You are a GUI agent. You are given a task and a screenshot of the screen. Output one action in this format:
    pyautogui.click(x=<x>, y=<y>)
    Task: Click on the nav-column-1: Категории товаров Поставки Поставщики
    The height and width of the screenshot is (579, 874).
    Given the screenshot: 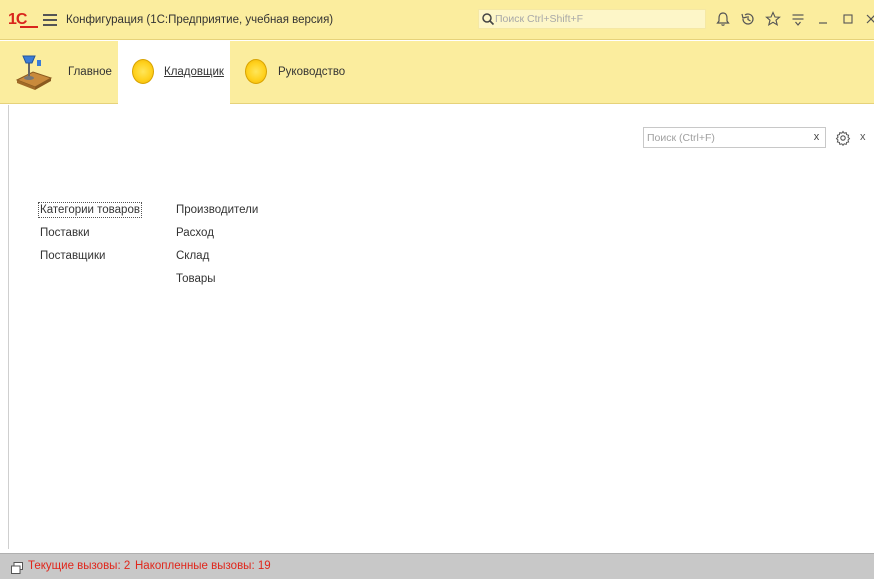 What is the action you would take?
    pyautogui.click(x=90, y=237)
    